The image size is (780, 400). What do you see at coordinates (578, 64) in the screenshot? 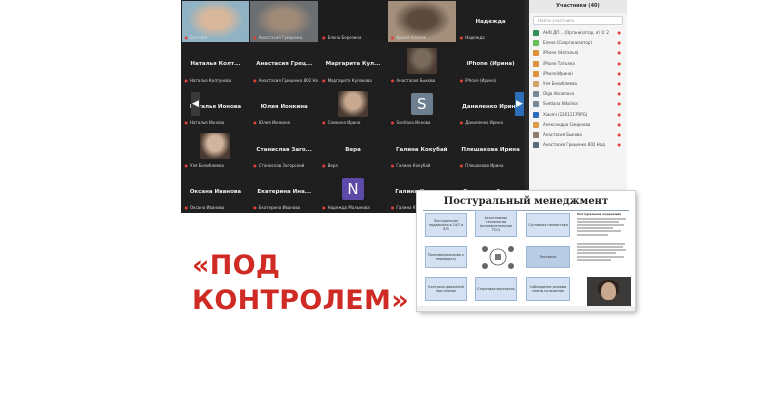
I see `participant-row: iPhone Татьяна ●` at bounding box center [578, 64].